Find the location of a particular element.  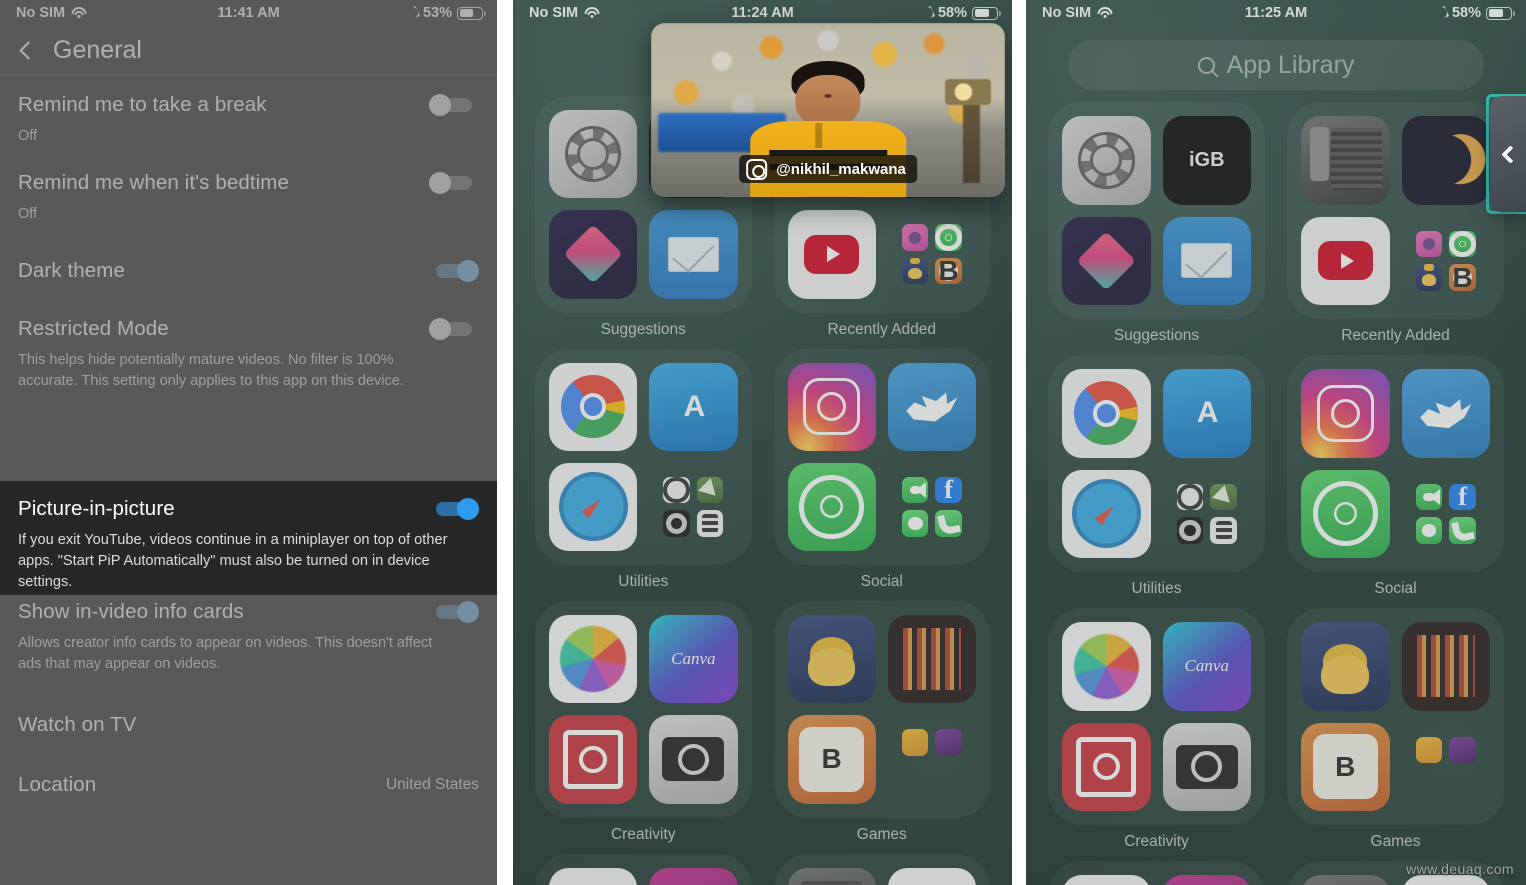

shortcuts-icon is located at coordinates (1106, 260).